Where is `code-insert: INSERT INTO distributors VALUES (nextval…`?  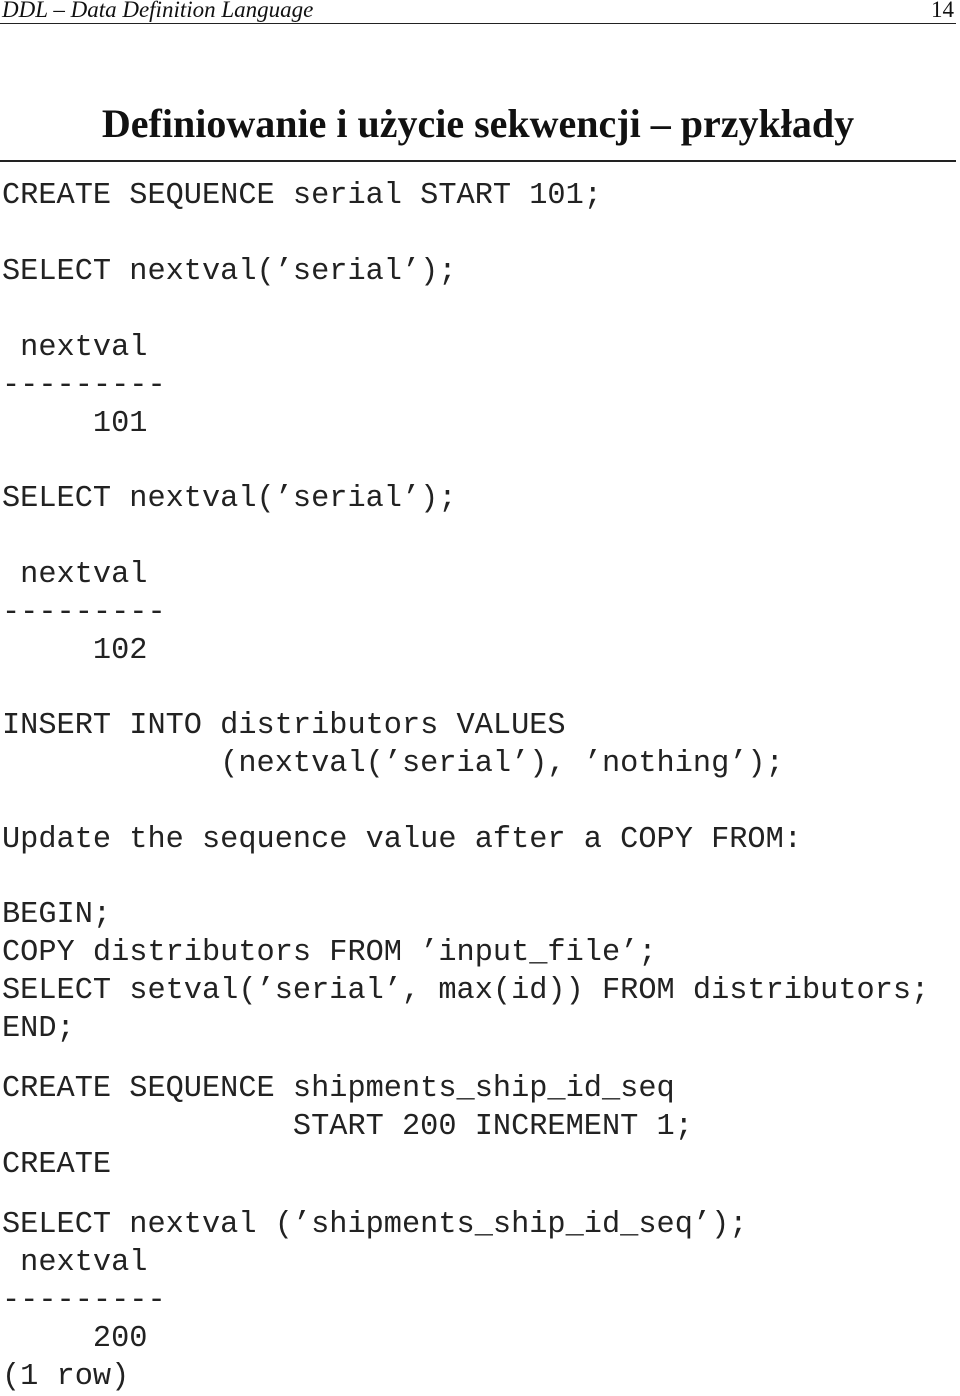 code-insert: INSERT INTO distributors VALUES (nextval… is located at coordinates (393, 745).